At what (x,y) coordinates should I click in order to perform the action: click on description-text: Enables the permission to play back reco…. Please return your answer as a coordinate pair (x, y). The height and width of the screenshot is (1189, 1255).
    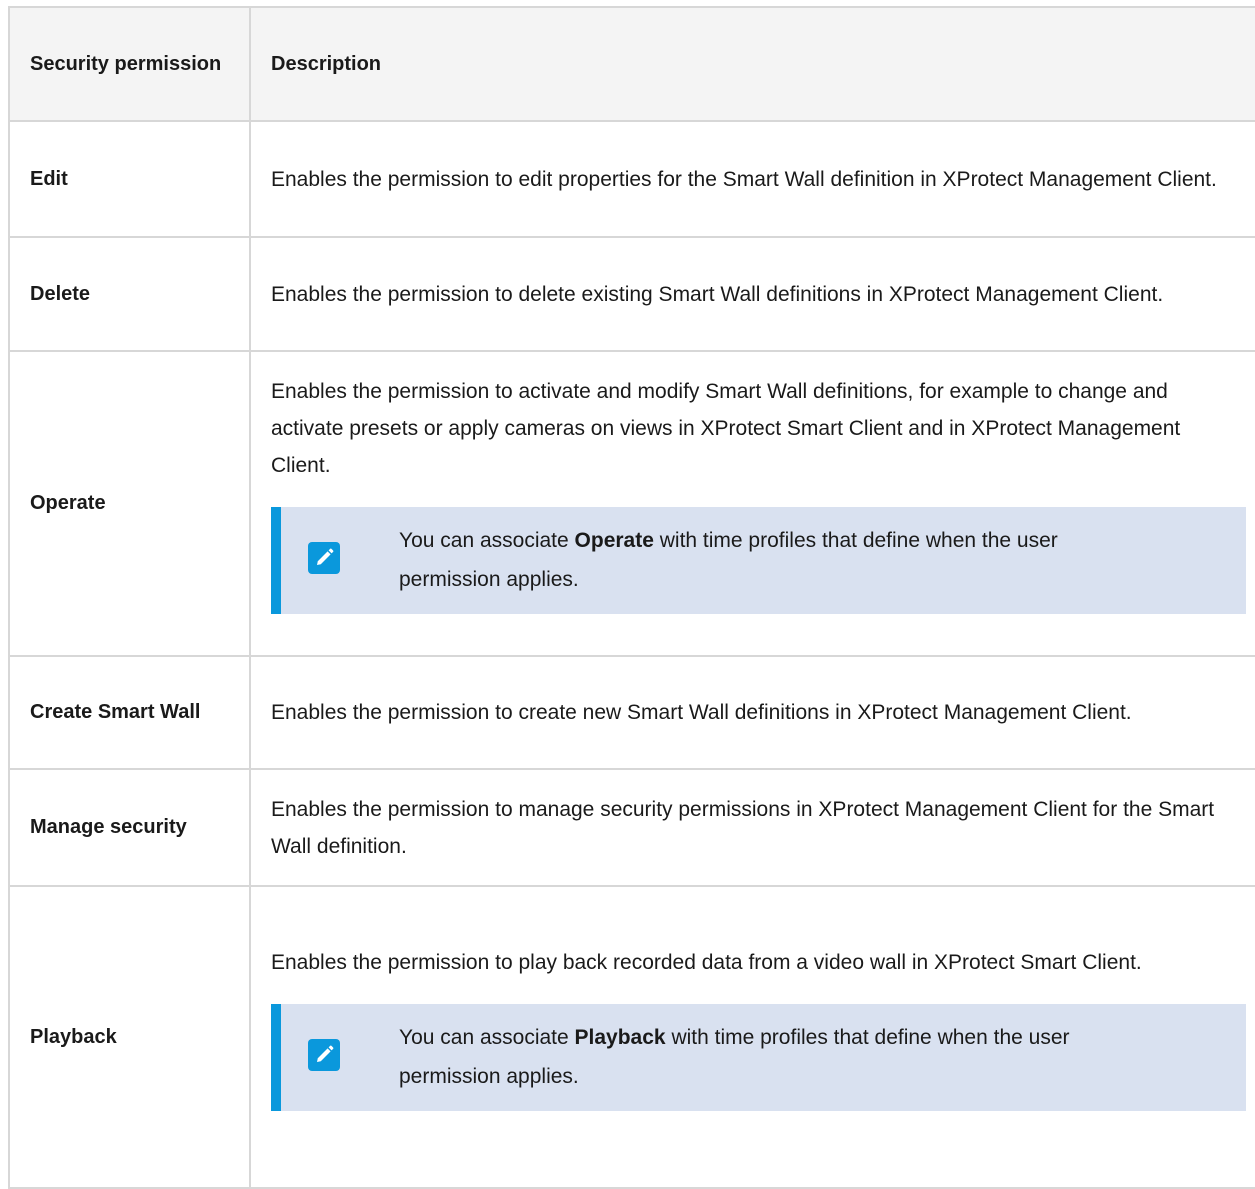
    Looking at the image, I should click on (706, 962).